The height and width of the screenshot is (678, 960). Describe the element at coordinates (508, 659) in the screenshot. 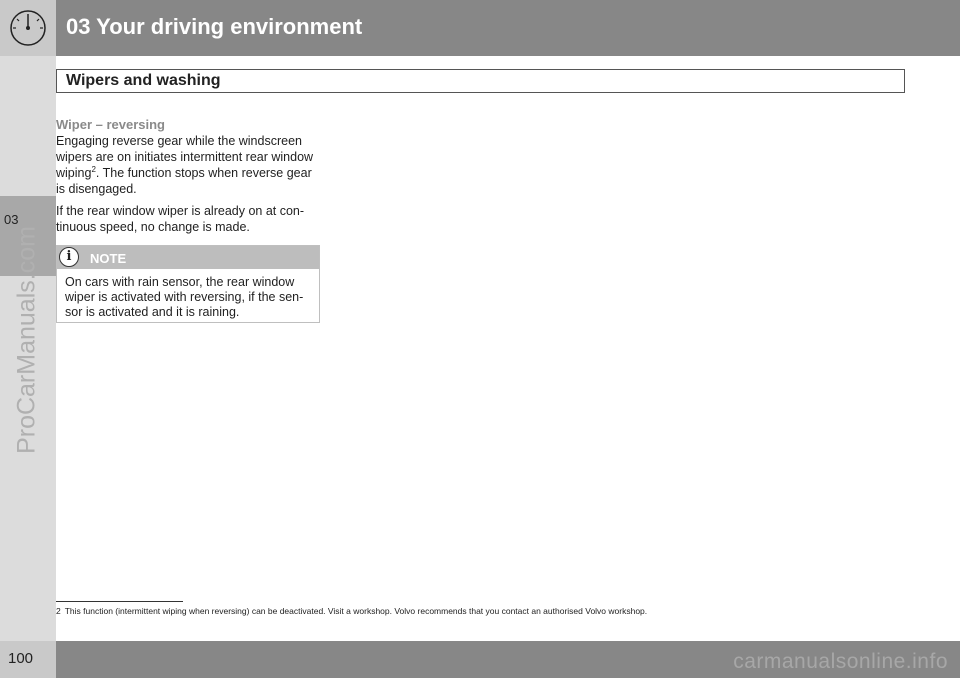

I see `footer-bar: carmanualsonline.info` at that location.